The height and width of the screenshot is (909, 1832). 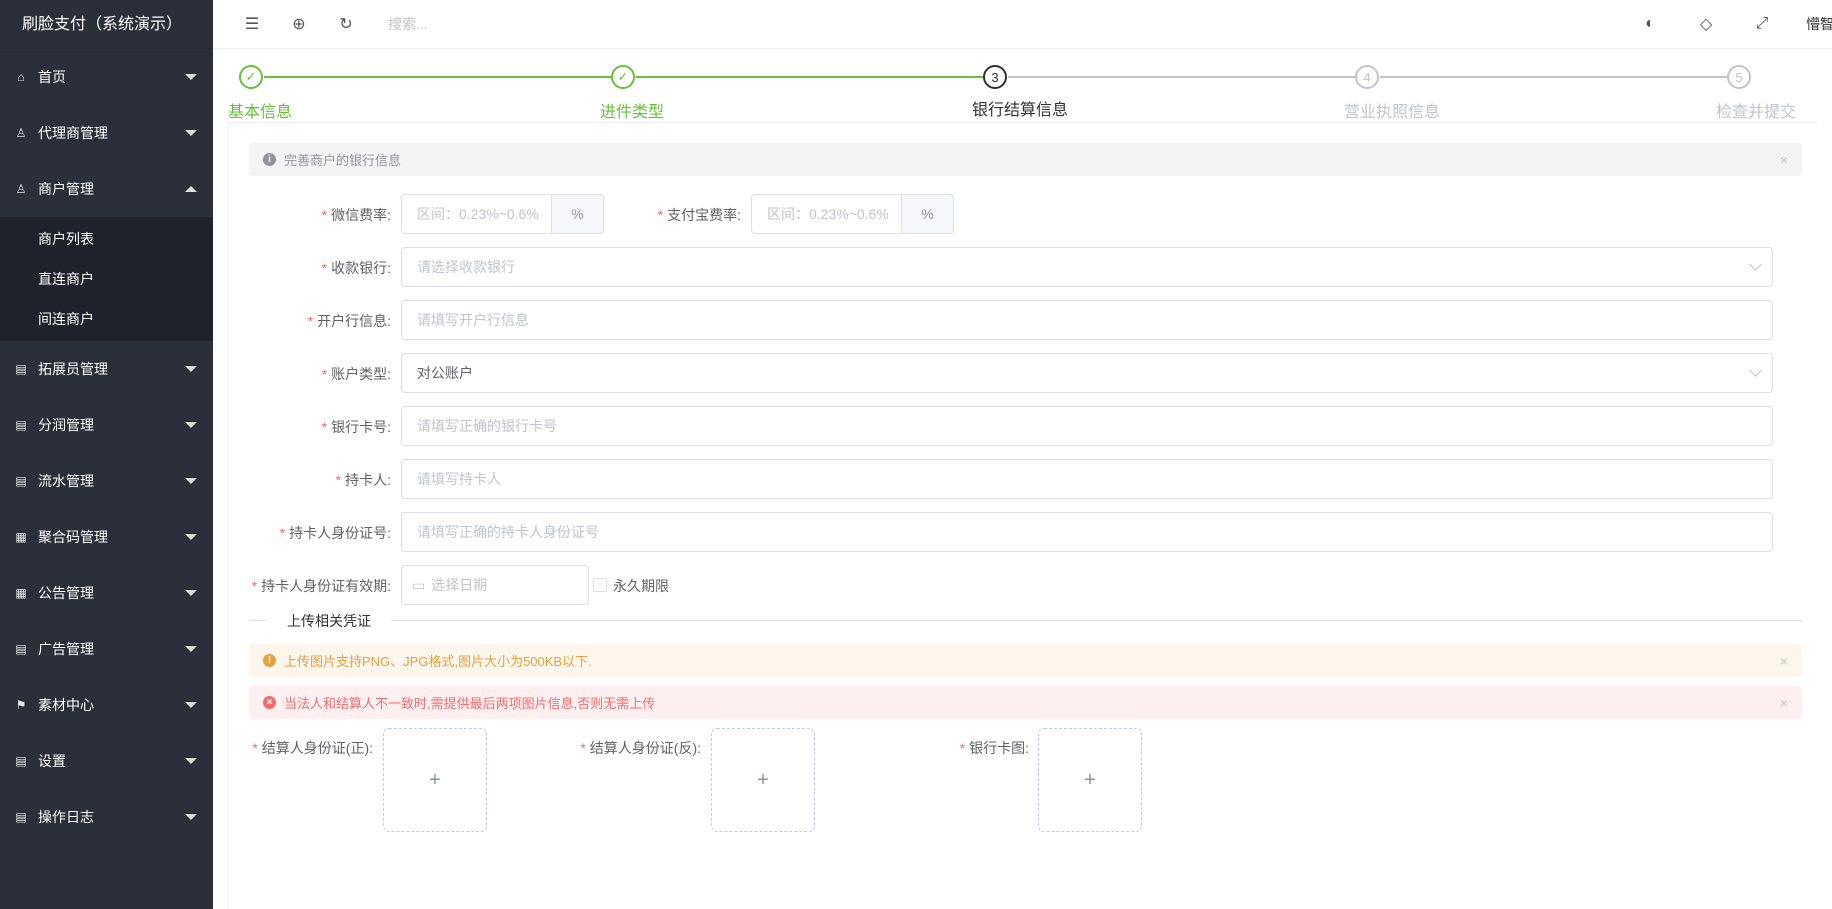 What do you see at coordinates (335, 533) in the screenshot?
I see `holder-id-label: * 持卡人身份证号:` at bounding box center [335, 533].